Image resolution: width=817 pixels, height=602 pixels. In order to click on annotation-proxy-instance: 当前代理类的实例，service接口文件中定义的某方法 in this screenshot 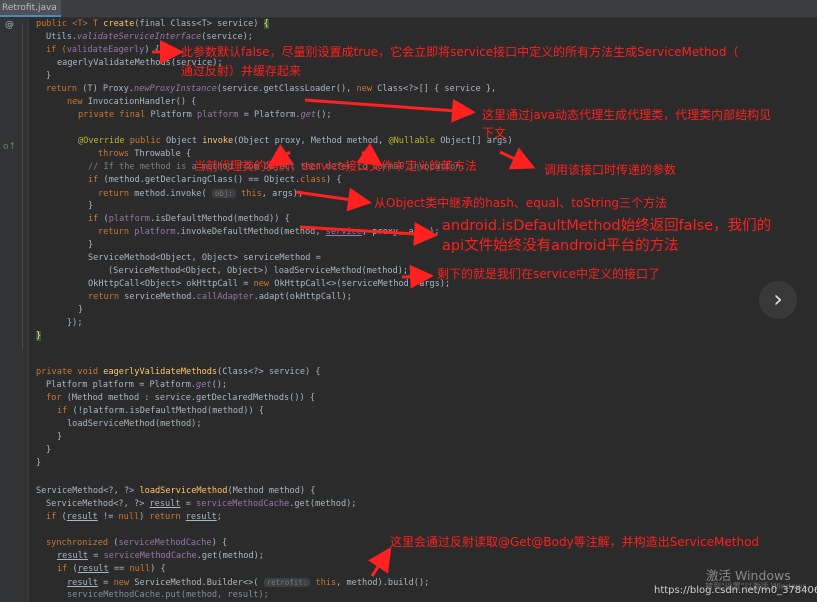, I will do `click(335, 166)`.